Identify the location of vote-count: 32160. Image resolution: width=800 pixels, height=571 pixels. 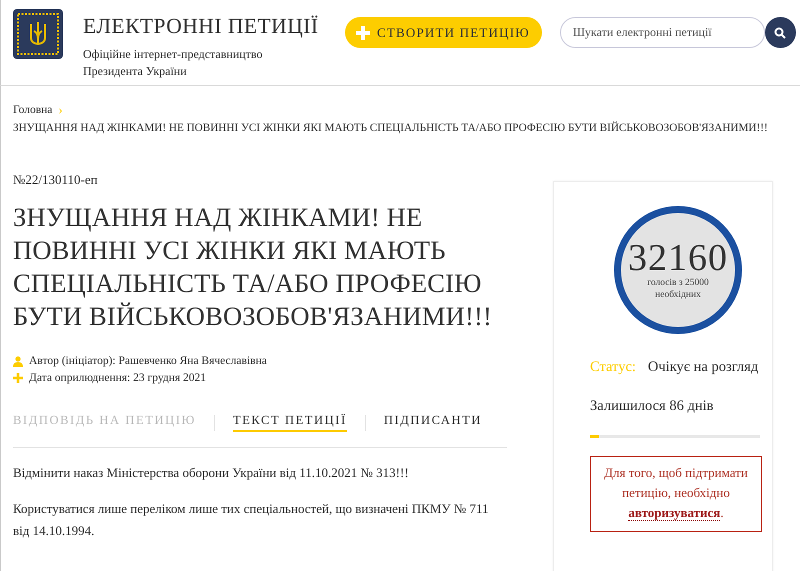
(678, 258).